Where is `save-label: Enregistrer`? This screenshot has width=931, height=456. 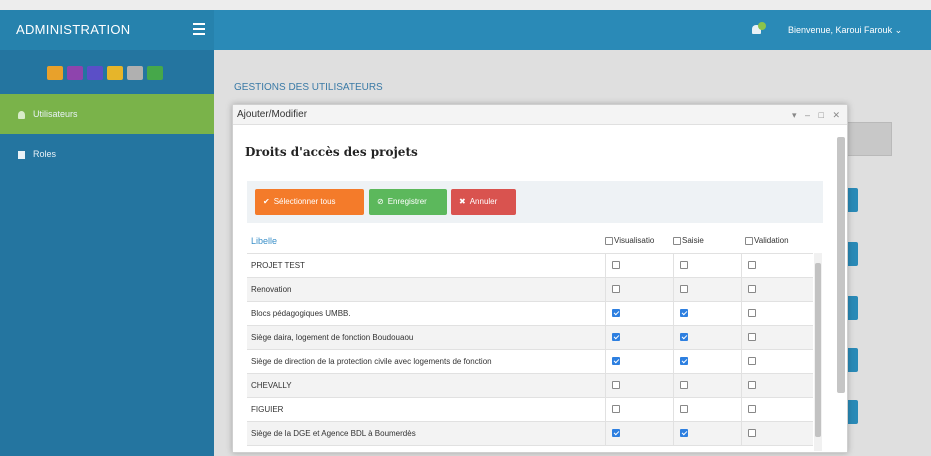
save-label: Enregistrer is located at coordinates (407, 201).